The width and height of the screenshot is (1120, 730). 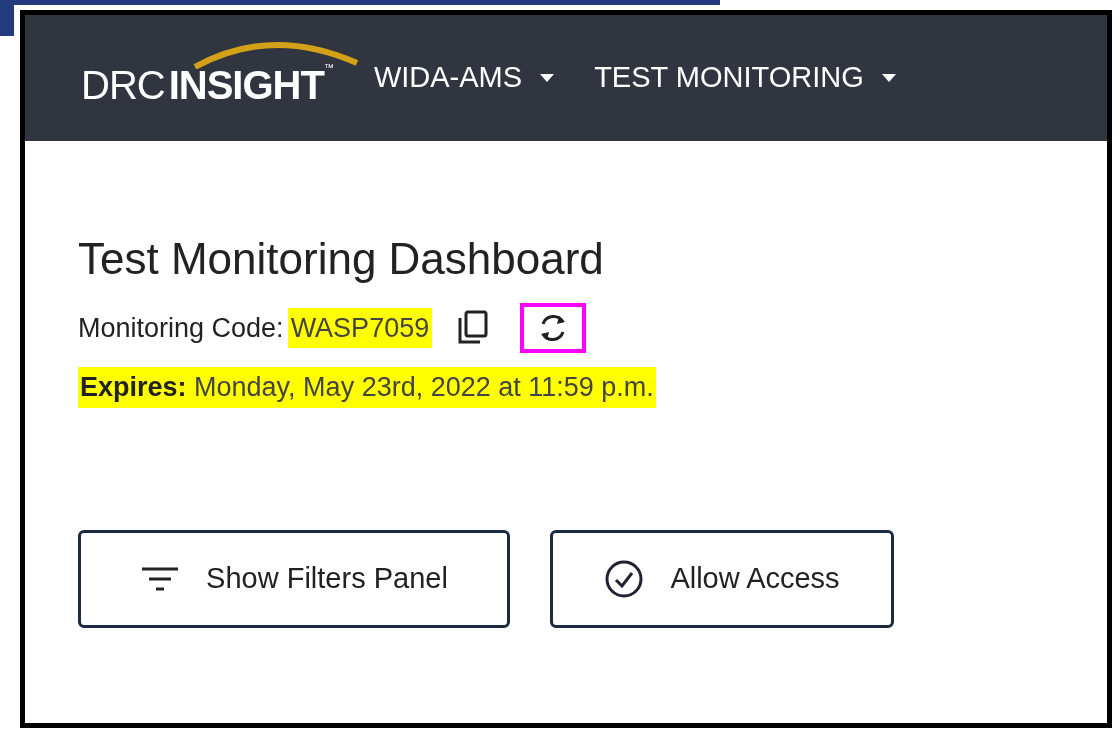 I want to click on check-circle-icon, so click(x=624, y=578).